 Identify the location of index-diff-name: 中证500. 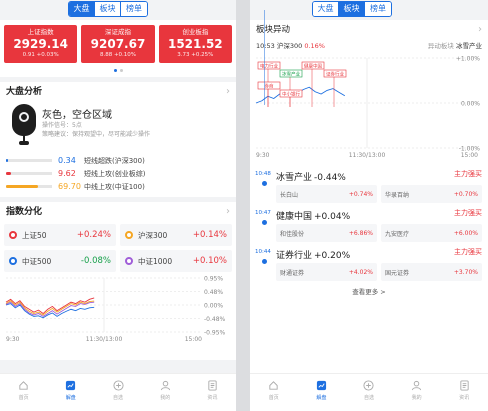
(37, 261).